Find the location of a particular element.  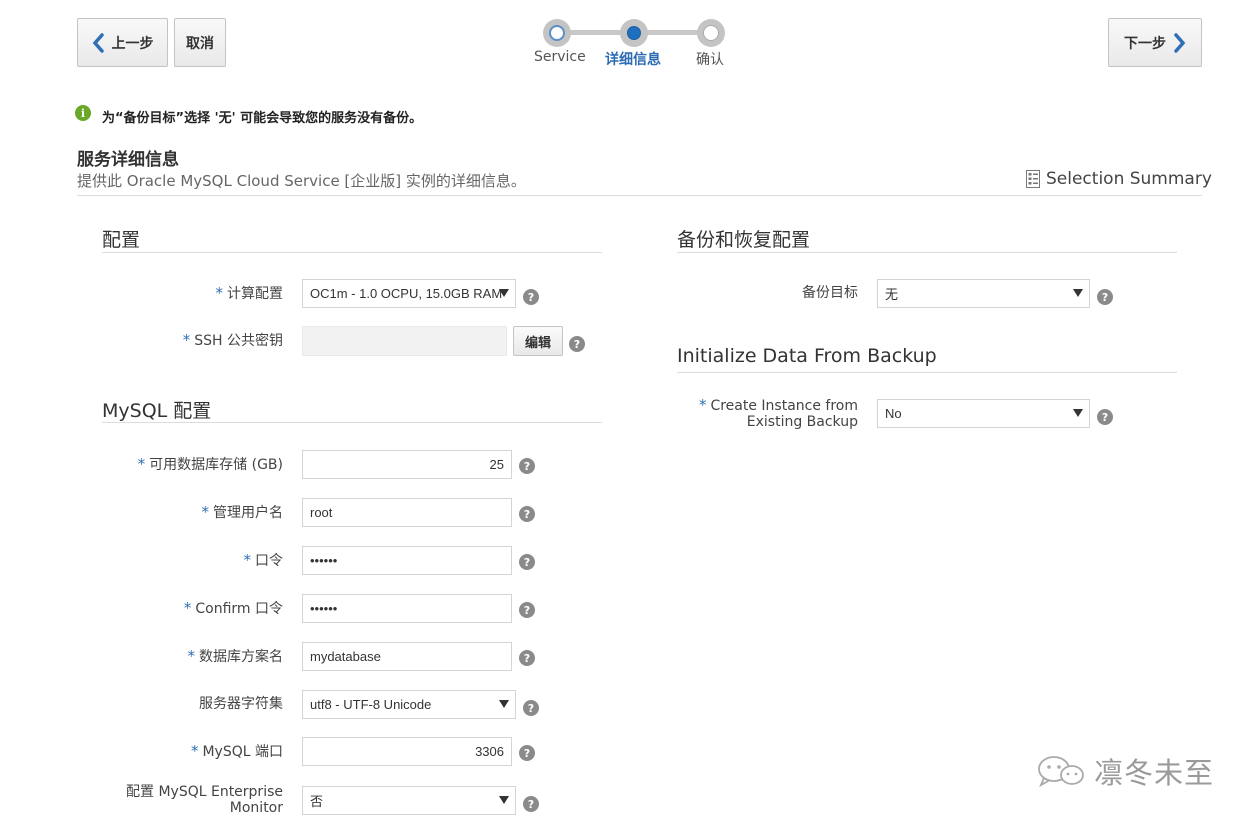

backup-destination-select: 无 is located at coordinates (983, 293).